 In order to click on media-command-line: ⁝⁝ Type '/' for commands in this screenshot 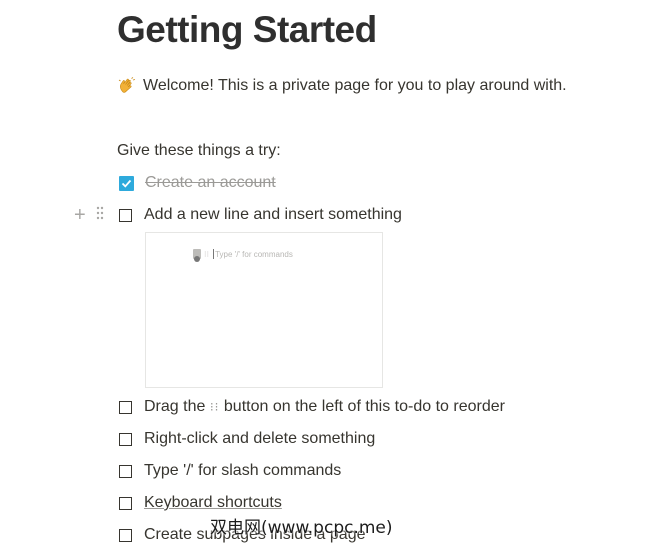, I will do `click(243, 255)`.